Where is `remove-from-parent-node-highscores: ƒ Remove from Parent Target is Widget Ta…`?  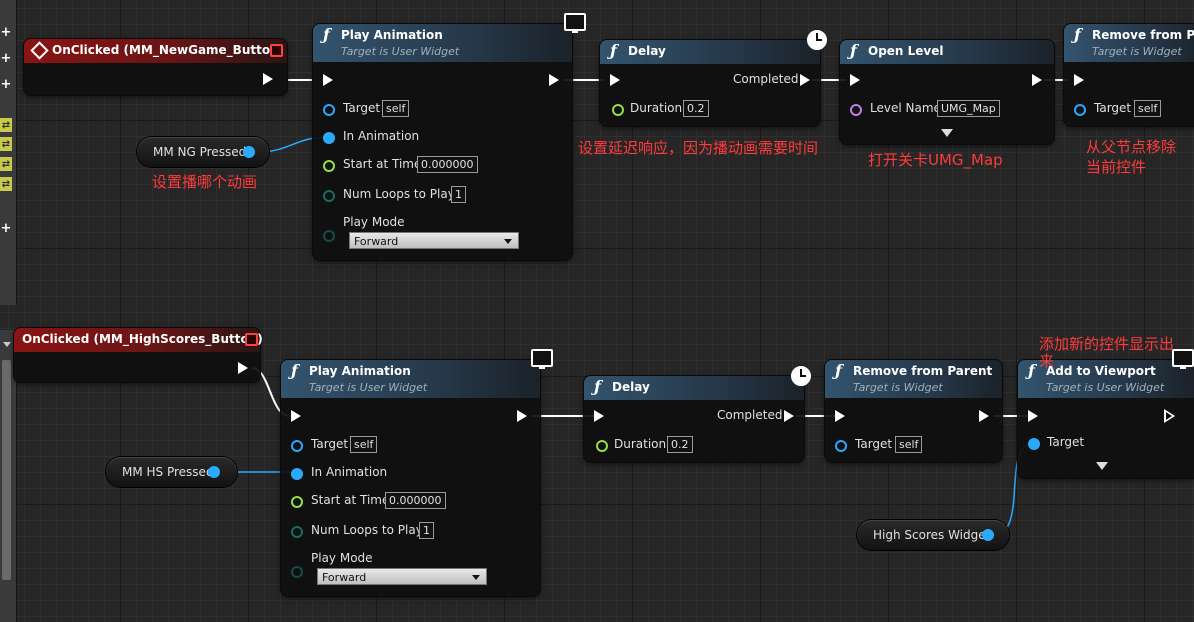
remove-from-parent-node-highscores: ƒ Remove from Parent Target is Widget Ta… is located at coordinates (913, 411).